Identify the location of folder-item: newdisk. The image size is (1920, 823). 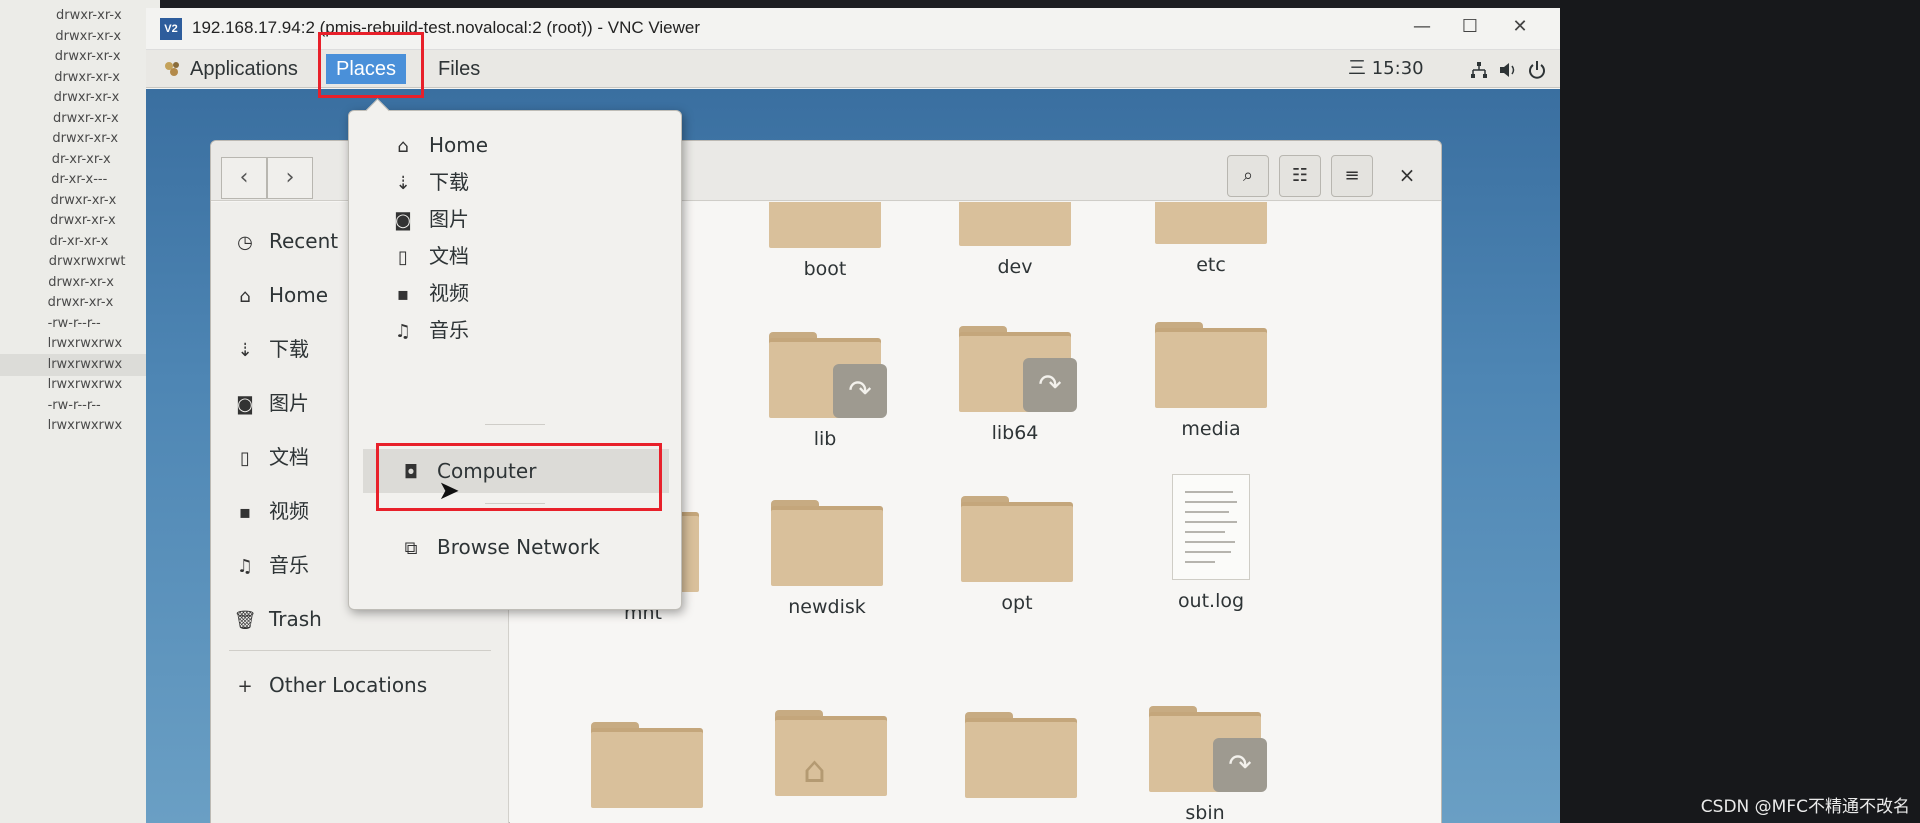
(827, 559).